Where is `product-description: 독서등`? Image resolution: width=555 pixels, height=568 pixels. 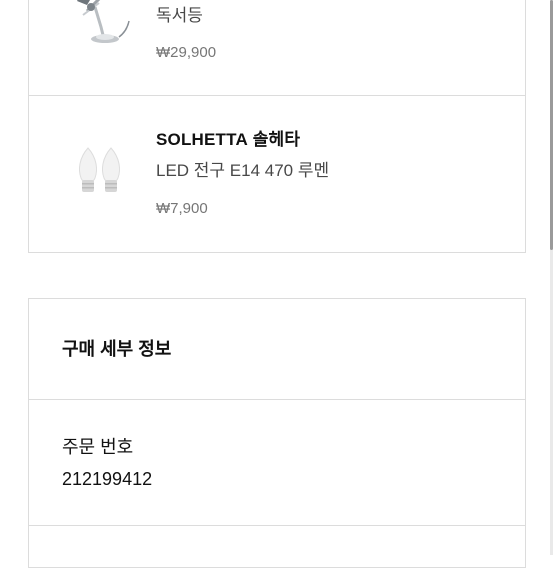 product-description: 독서등 is located at coordinates (179, 15).